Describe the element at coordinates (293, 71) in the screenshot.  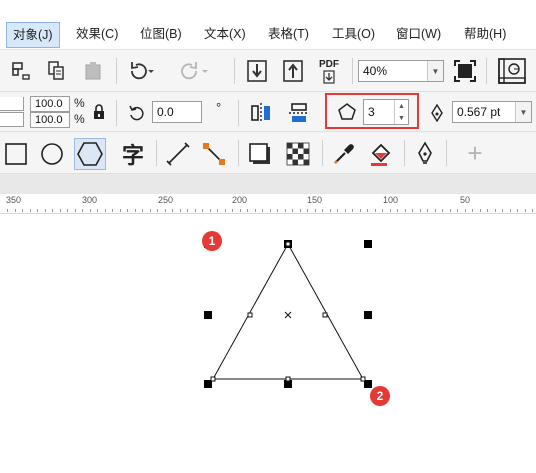
I see `export-icon` at that location.